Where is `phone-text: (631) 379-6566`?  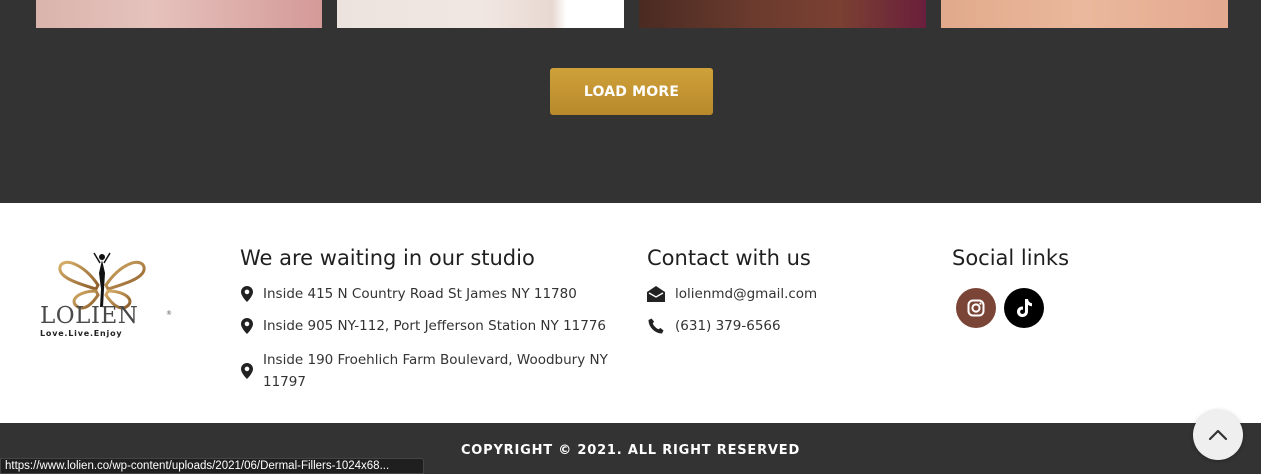
phone-text: (631) 379-6566 is located at coordinates (728, 326).